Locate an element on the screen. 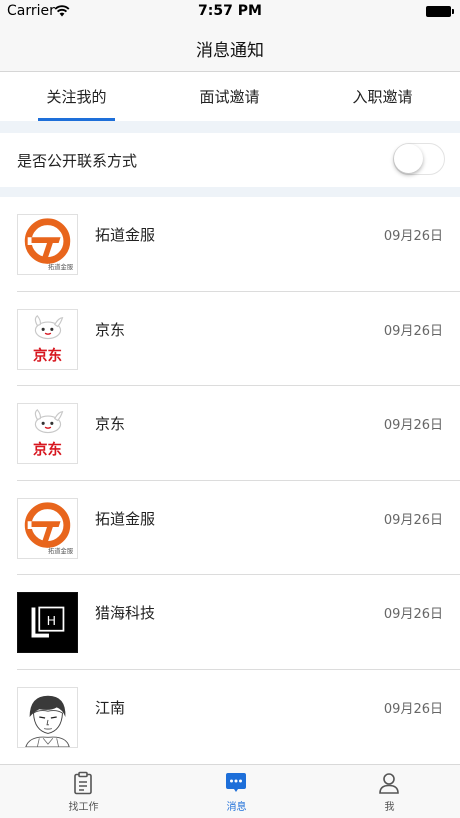 This screenshot has width=460, height=818. clock: 7:57 PM is located at coordinates (230, 11).